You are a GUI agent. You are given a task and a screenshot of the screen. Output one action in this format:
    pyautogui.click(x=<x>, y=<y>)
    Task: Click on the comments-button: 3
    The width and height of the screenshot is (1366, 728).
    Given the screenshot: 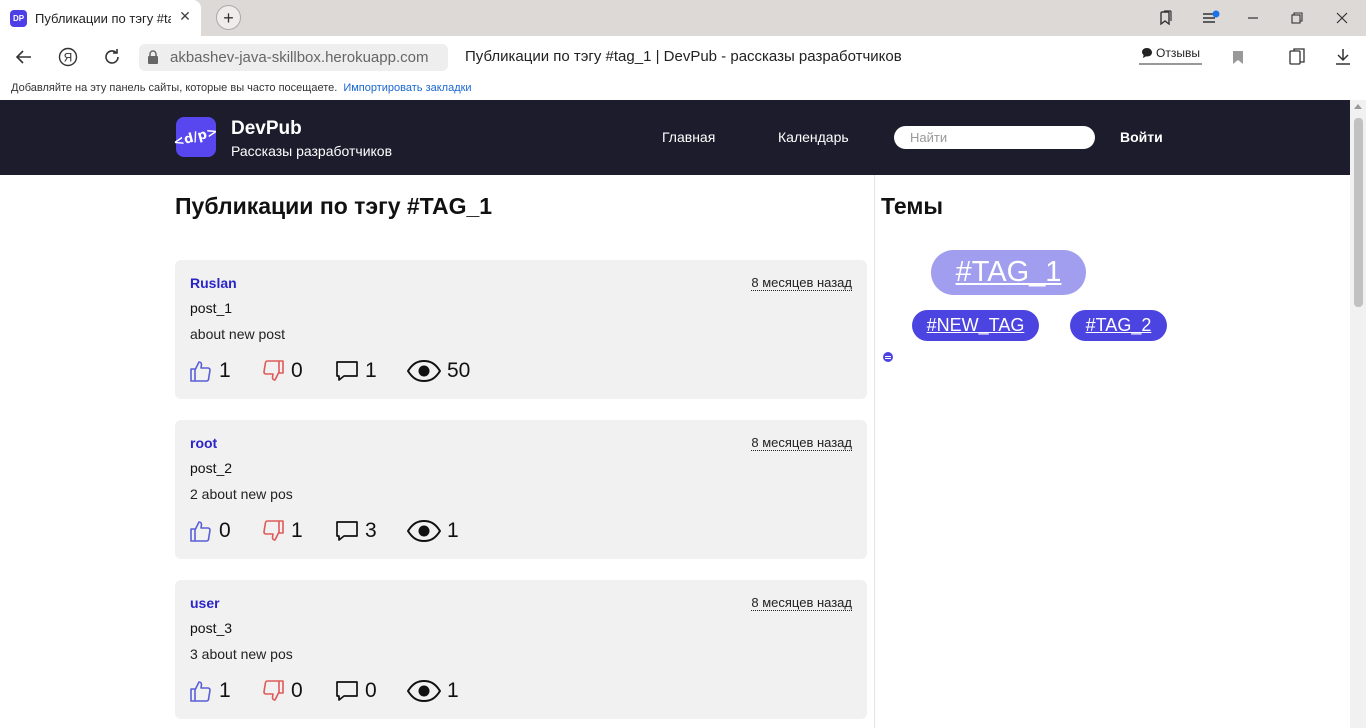 What is the action you would take?
    pyautogui.click(x=356, y=531)
    